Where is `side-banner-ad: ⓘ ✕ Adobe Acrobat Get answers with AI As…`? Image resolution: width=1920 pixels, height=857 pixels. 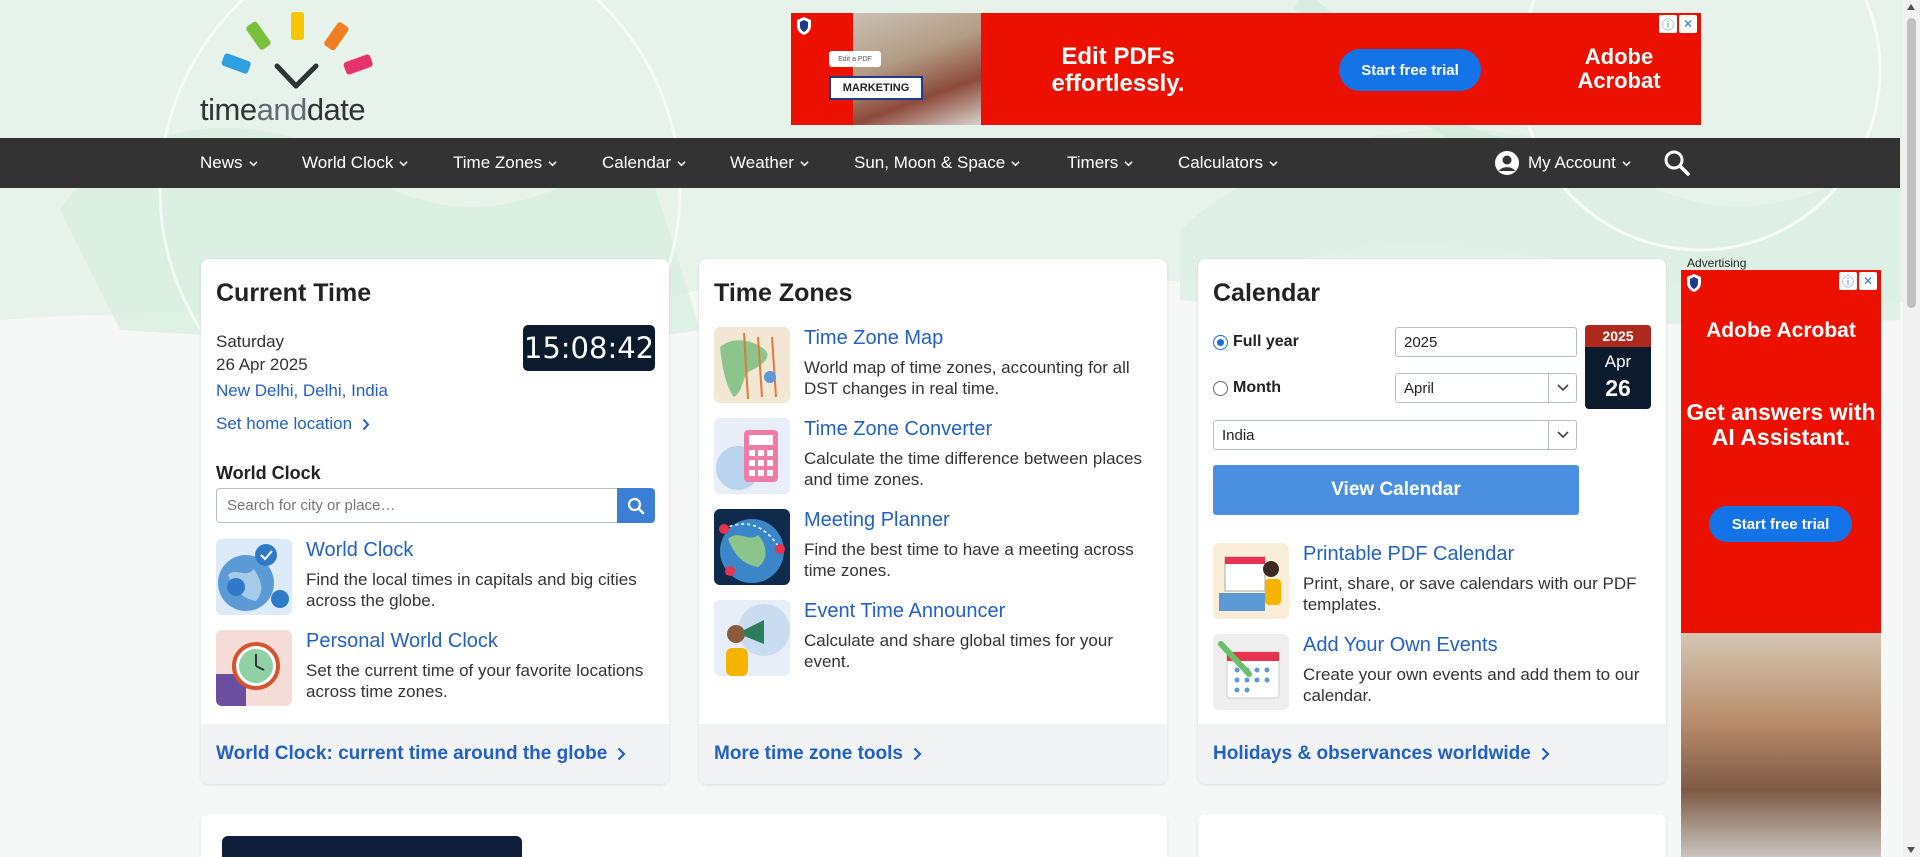 side-banner-ad: ⓘ ✕ Adobe Acrobat Get answers with AI As… is located at coordinates (1781, 563).